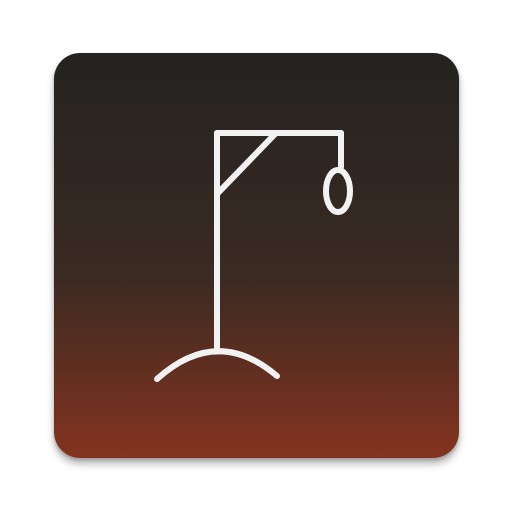 Image resolution: width=512 pixels, height=512 pixels. What do you see at coordinates (246, 163) in the screenshot?
I see `gallows-brace` at bounding box center [246, 163].